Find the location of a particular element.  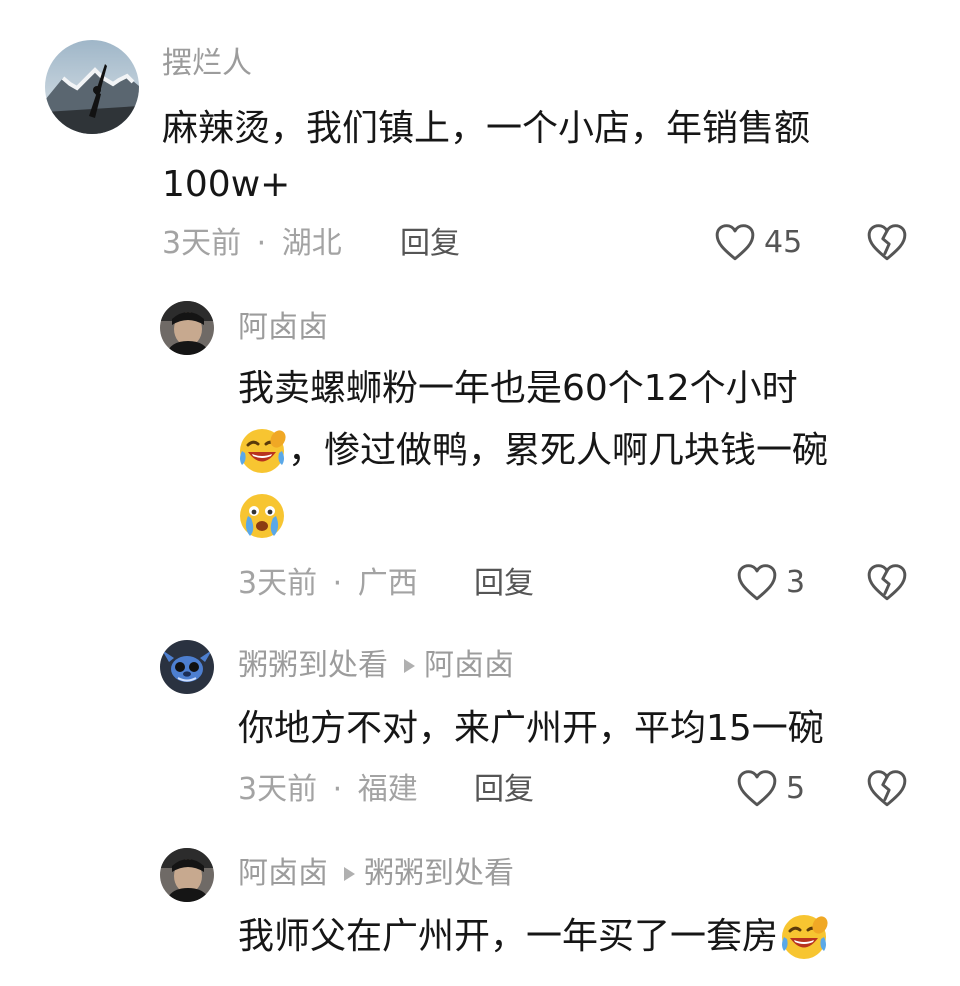

comment-author-line: 粥粥到处看 阿卤卤 is located at coordinates (376, 666).